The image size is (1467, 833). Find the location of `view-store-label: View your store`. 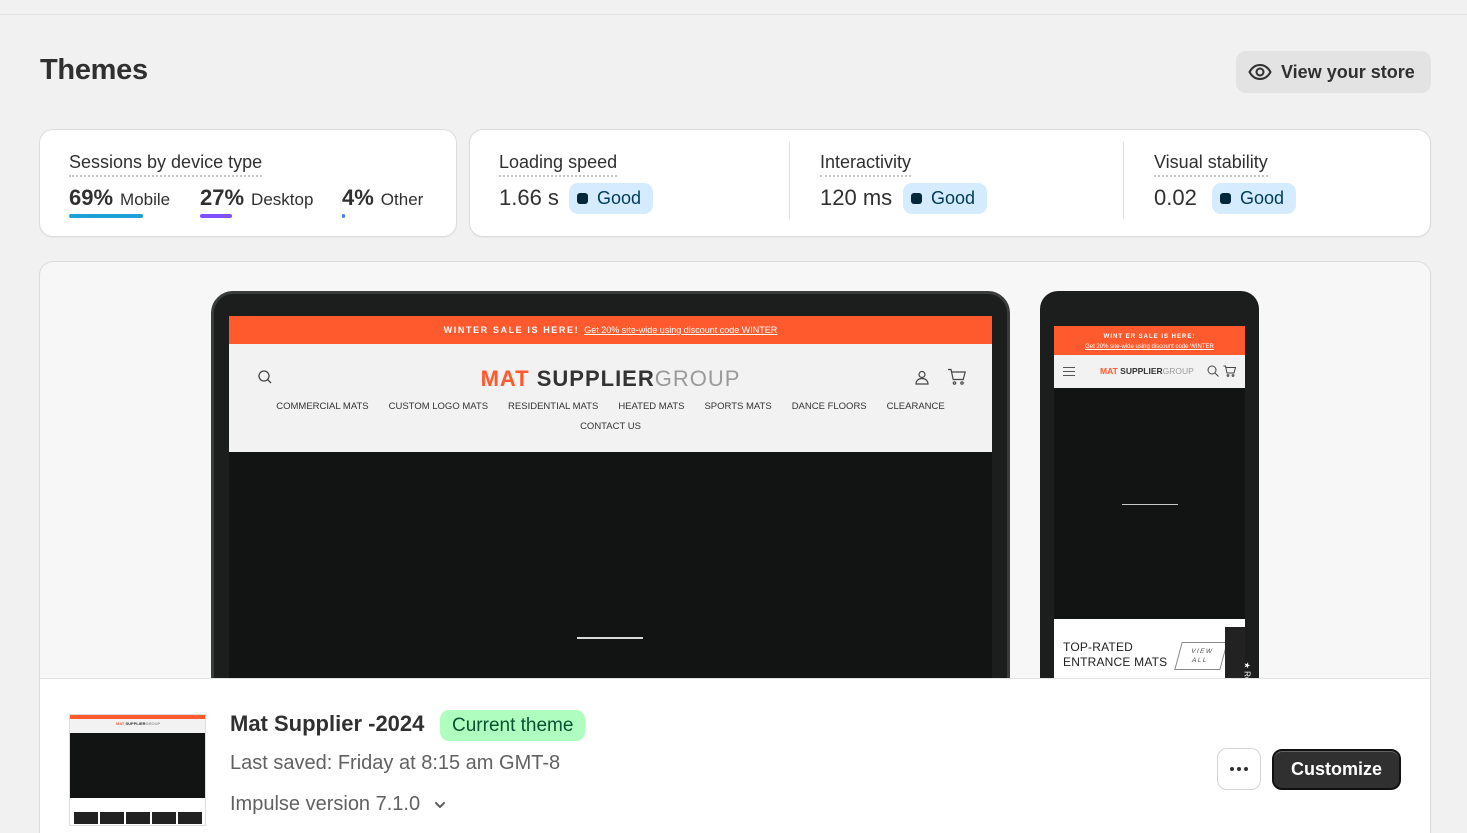

view-store-label: View your store is located at coordinates (1348, 71).